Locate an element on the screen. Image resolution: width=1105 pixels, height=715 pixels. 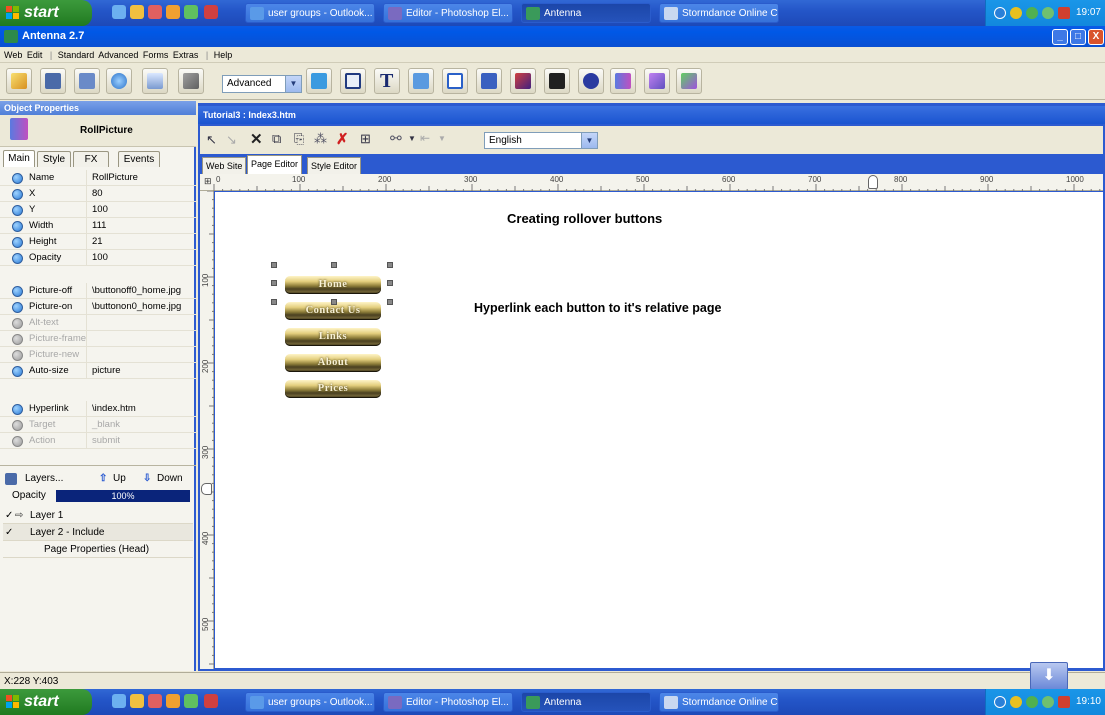
close-button: X is located at coordinates (1096, 37).